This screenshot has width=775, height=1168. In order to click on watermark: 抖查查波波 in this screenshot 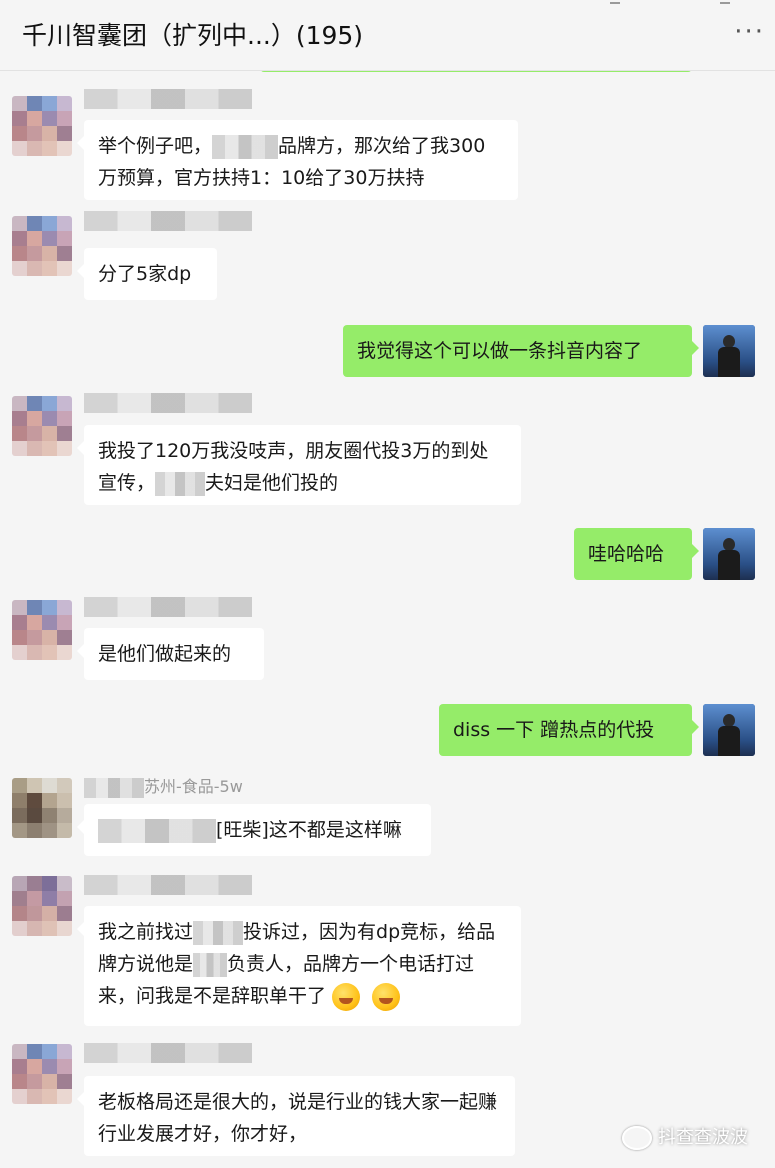, I will do `click(685, 1136)`.